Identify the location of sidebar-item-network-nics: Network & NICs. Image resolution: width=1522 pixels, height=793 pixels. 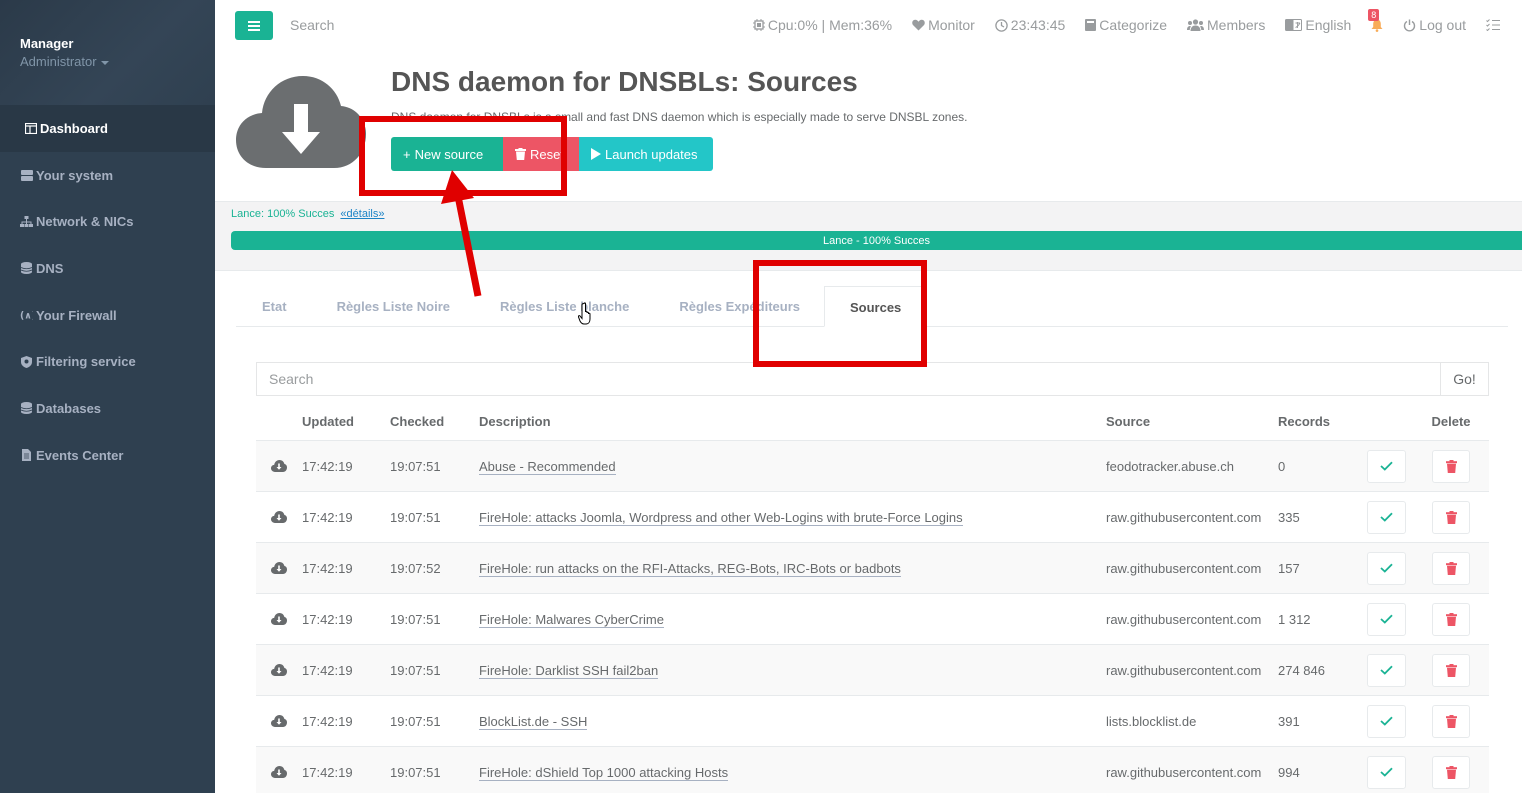
(107, 221).